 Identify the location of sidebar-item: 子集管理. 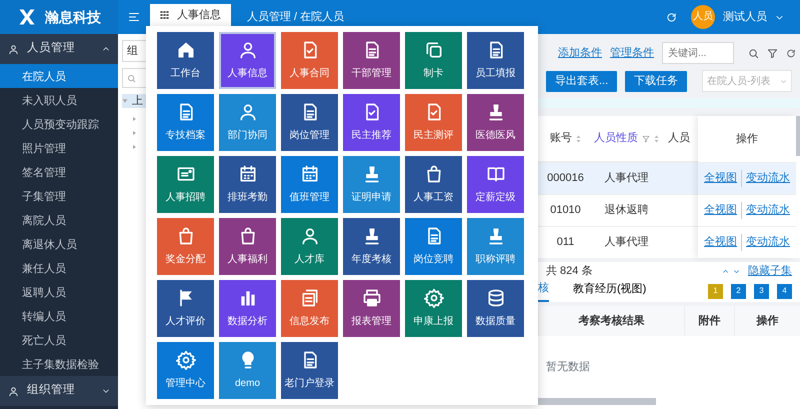
(59, 196).